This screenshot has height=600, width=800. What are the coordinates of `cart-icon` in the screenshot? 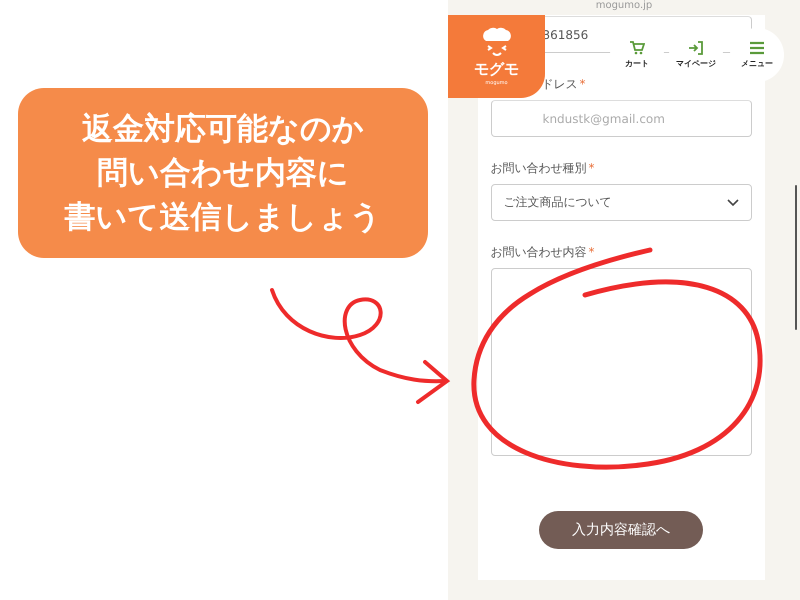 It's located at (637, 48).